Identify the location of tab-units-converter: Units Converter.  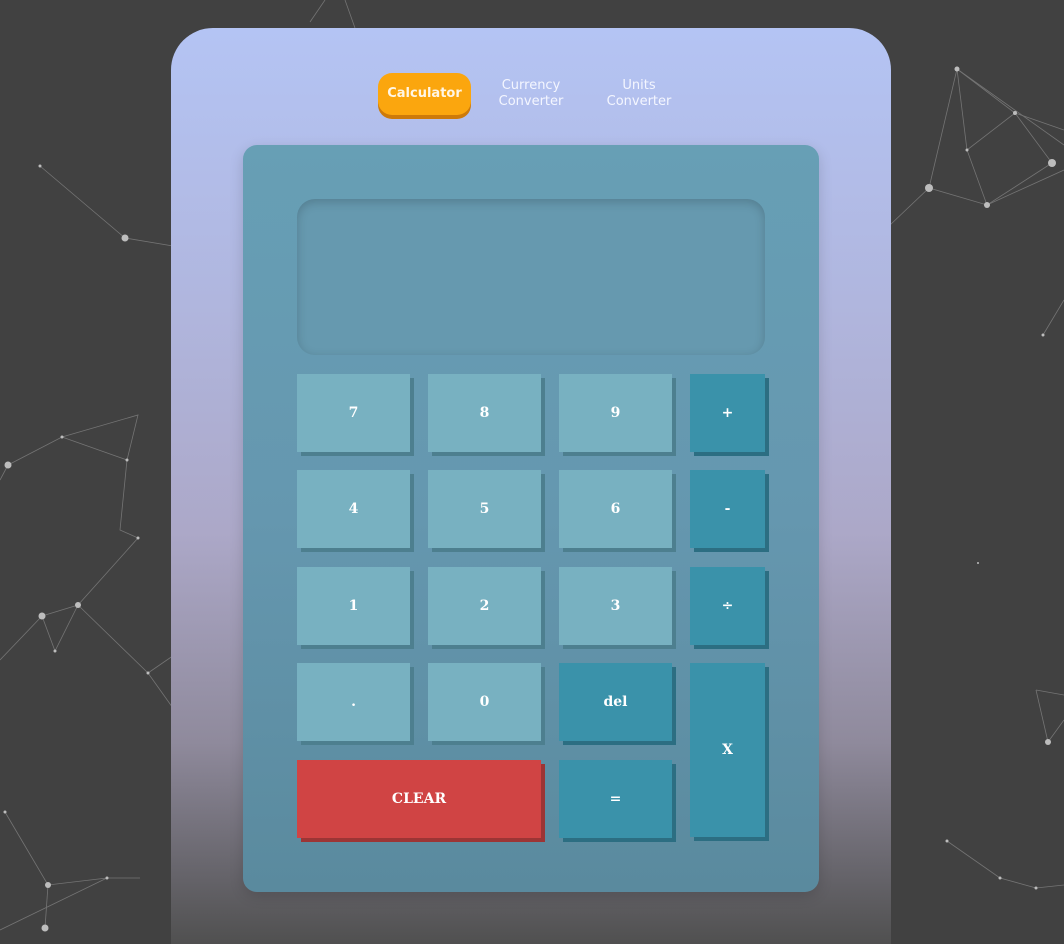
(639, 94).